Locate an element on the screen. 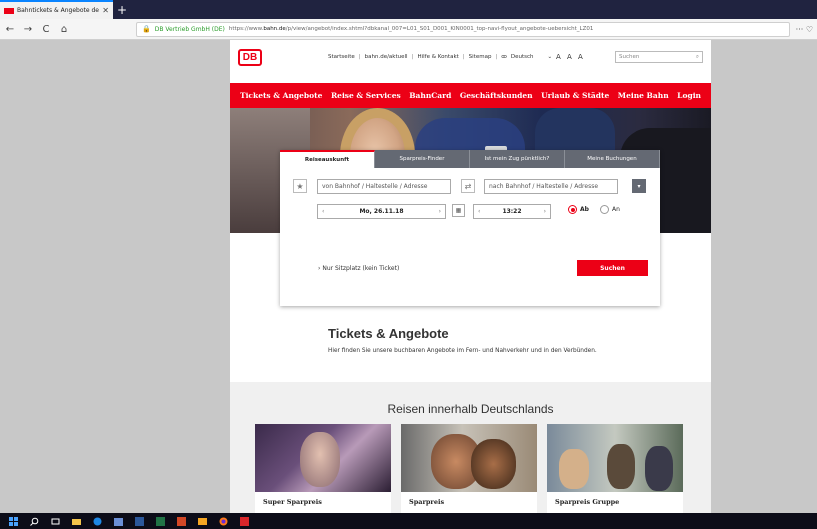 The width and height of the screenshot is (817, 529). swap-icon: ⇄ is located at coordinates (468, 186).